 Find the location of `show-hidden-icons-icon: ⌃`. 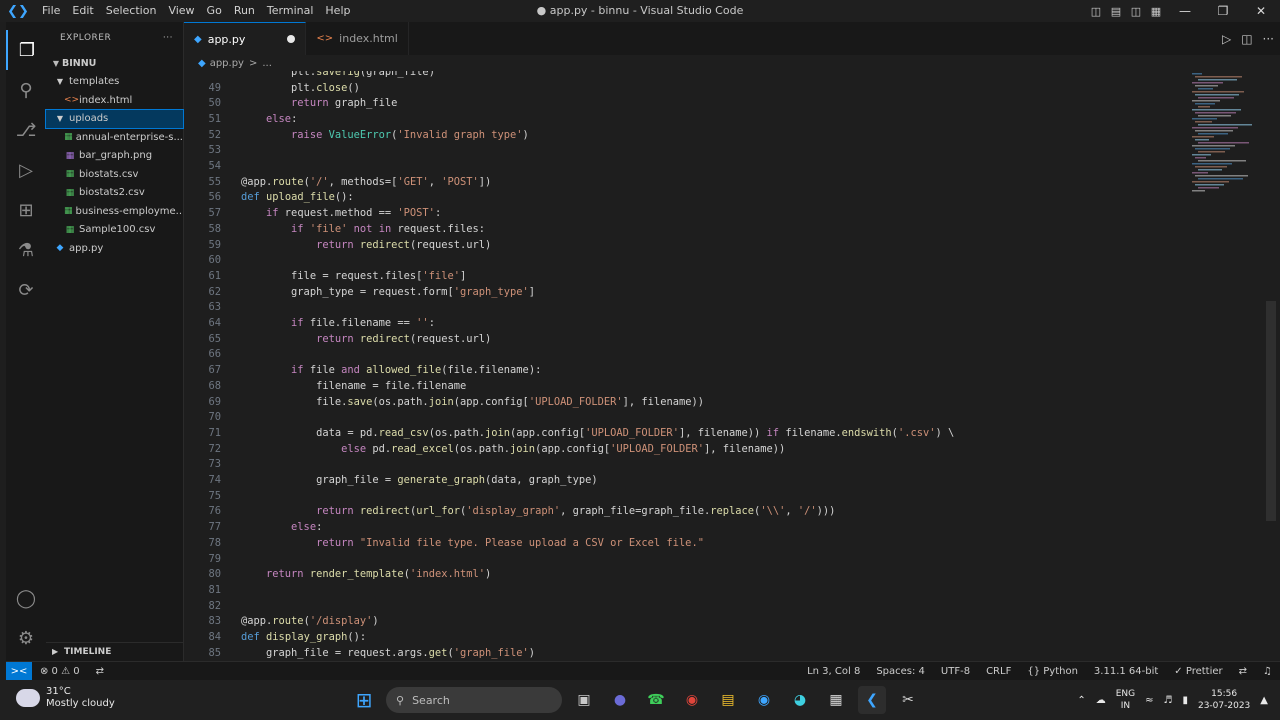

show-hidden-icons-icon: ⌃ is located at coordinates (1081, 700).